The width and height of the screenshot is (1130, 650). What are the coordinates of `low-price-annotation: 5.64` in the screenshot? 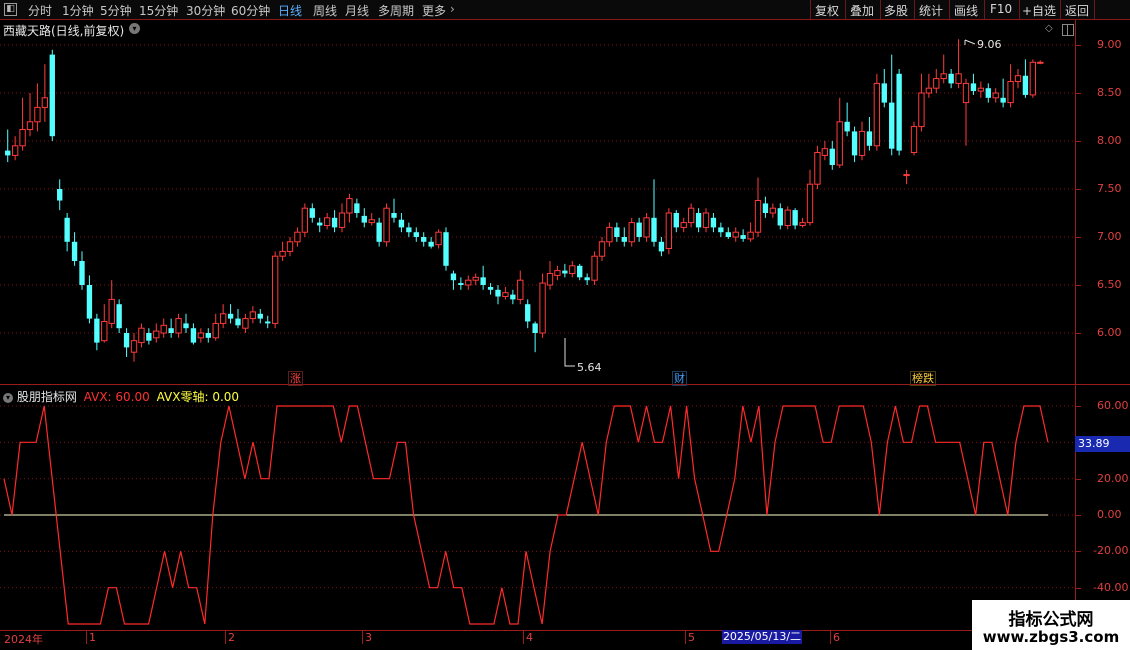 It's located at (589, 367).